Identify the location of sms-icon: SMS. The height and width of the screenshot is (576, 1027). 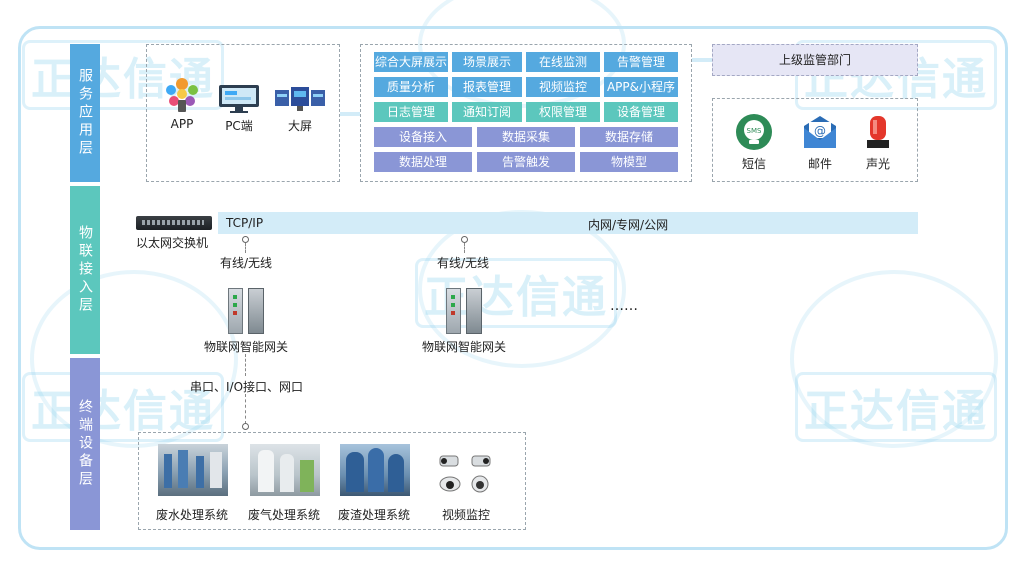
(754, 132).